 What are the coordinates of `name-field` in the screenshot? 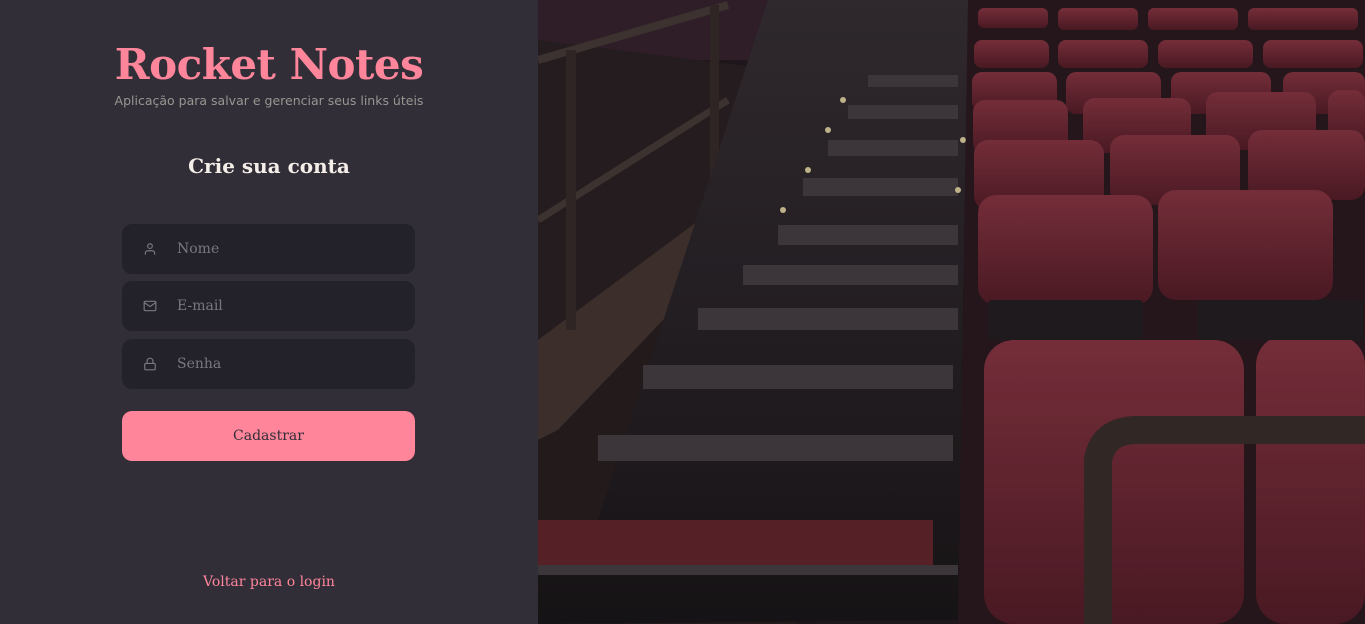 It's located at (268, 249).